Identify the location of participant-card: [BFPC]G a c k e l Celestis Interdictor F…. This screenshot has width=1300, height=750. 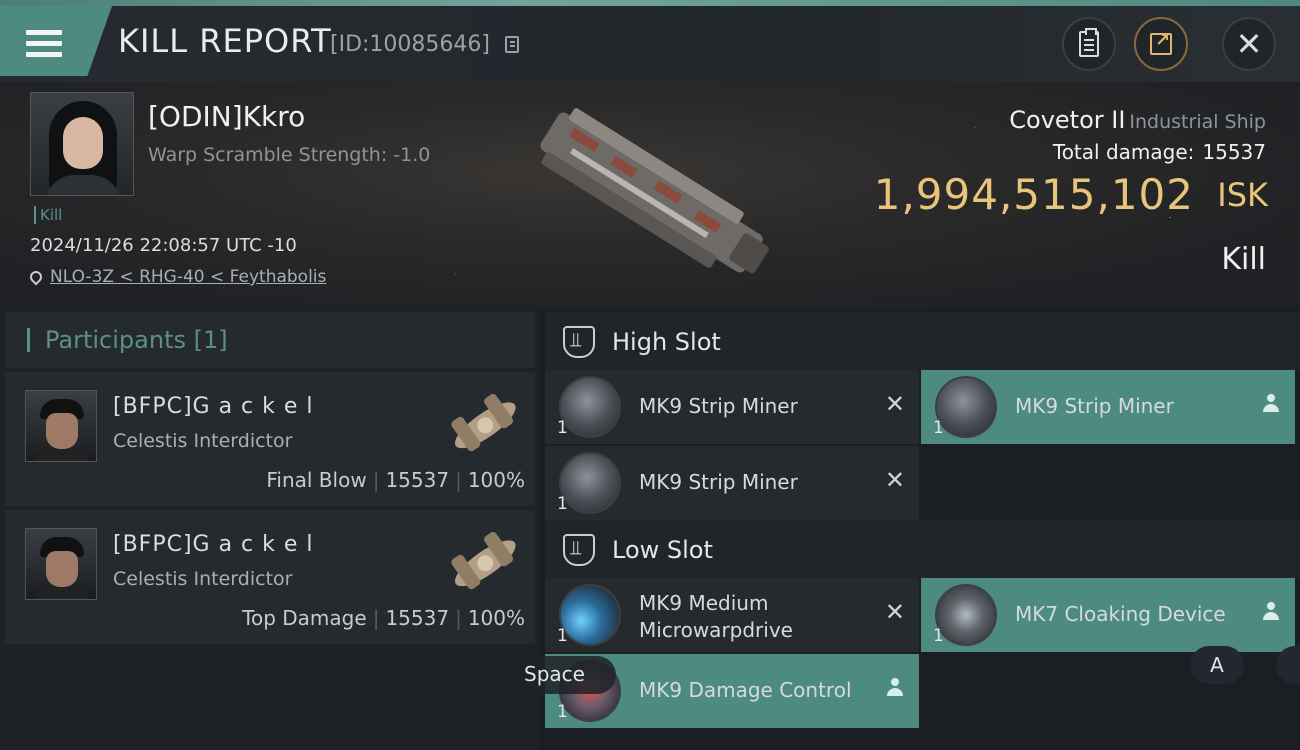
(270, 439).